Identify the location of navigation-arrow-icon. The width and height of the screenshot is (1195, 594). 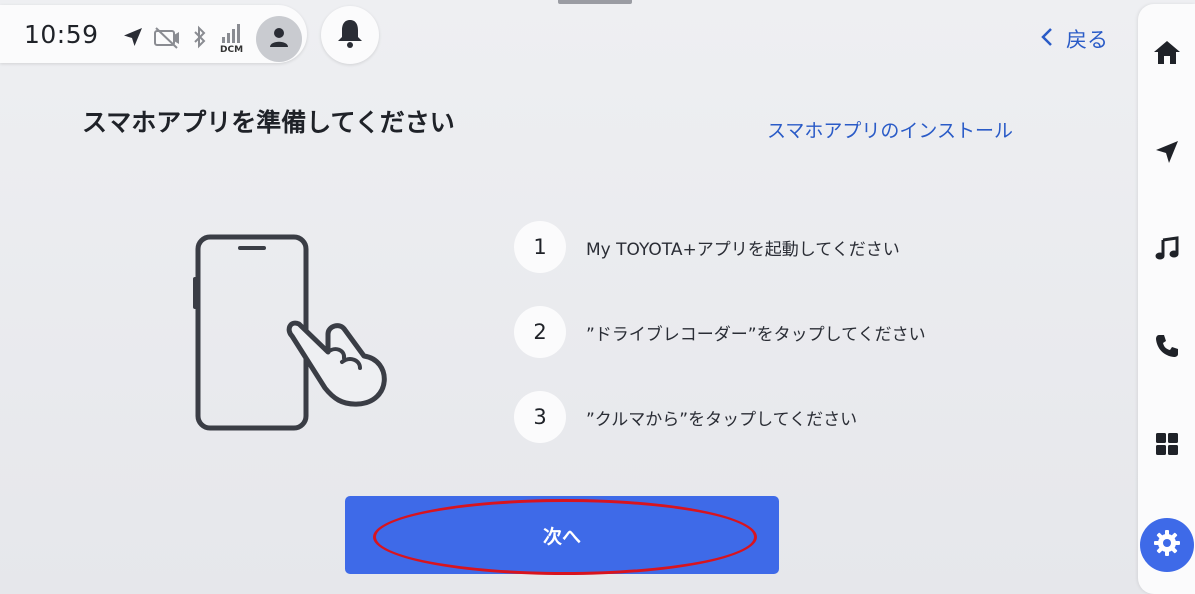
(133, 39).